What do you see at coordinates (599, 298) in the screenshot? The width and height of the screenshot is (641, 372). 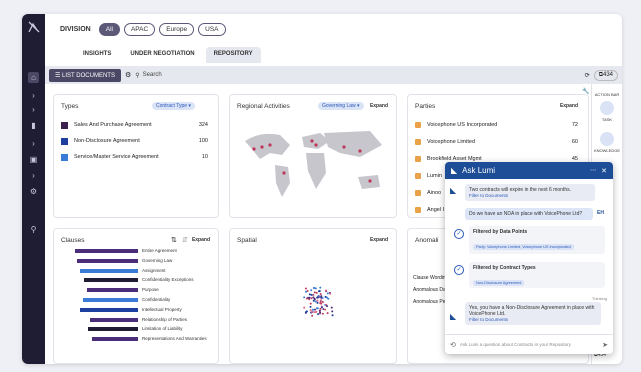 I see `thinking-status: Thinking` at bounding box center [599, 298].